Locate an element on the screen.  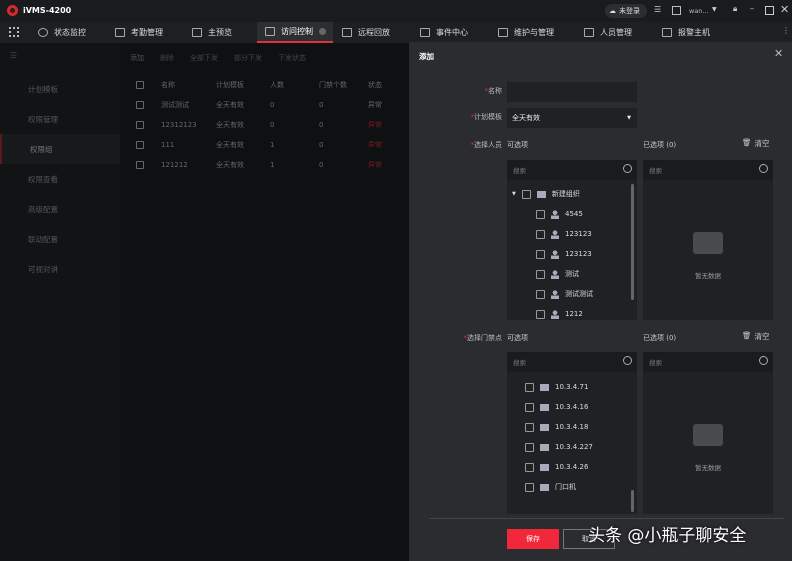
dialog-close-icon: ✕ is located at coordinates (778, 53).